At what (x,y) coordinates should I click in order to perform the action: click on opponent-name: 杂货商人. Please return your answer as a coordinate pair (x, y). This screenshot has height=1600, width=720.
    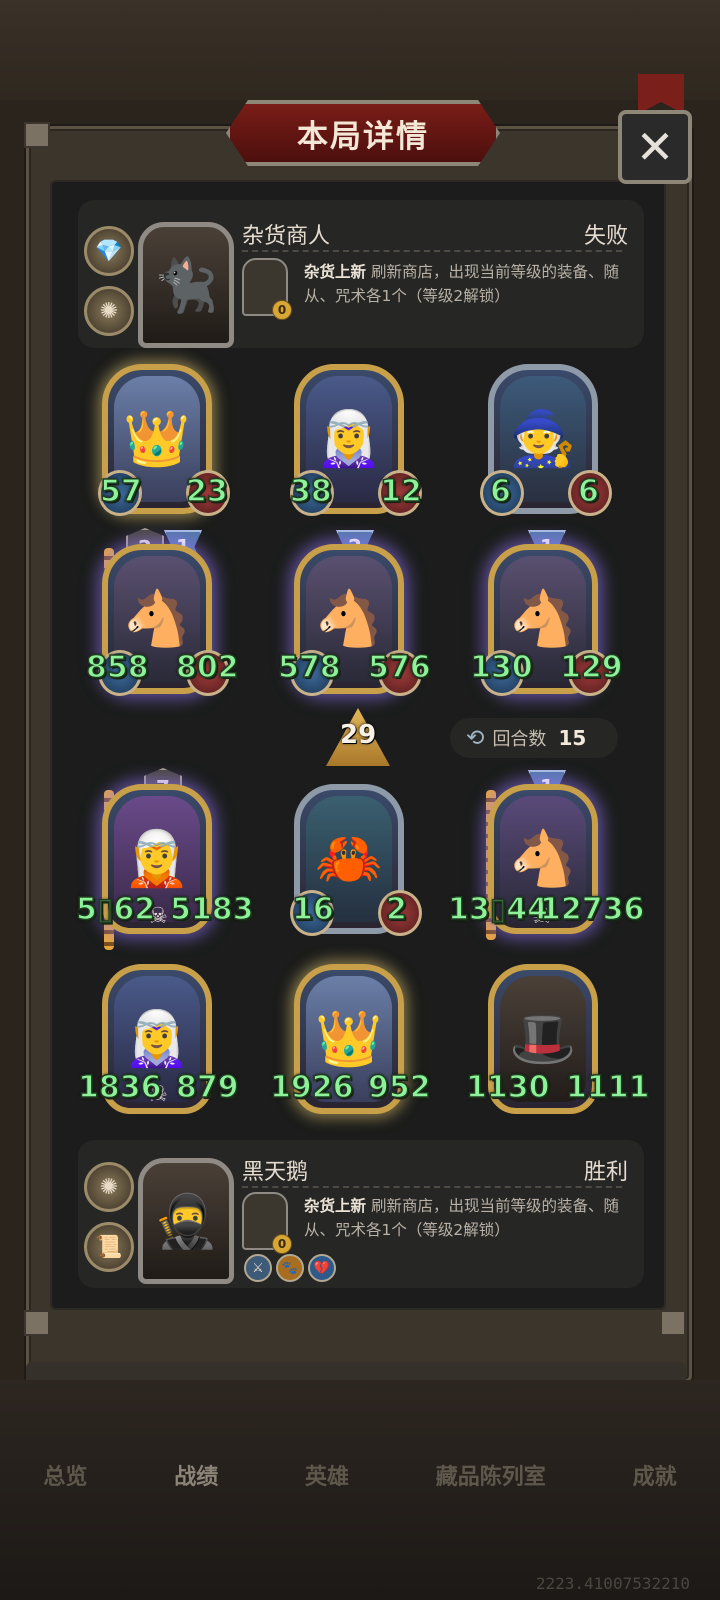
    Looking at the image, I should click on (286, 236).